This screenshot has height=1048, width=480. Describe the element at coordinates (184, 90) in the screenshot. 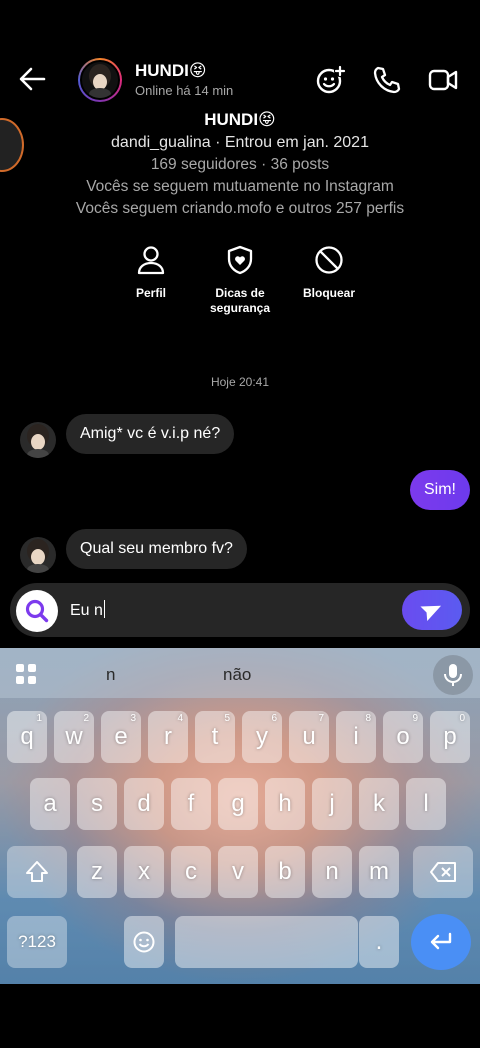

I see `online-status: Online há 14 min` at that location.